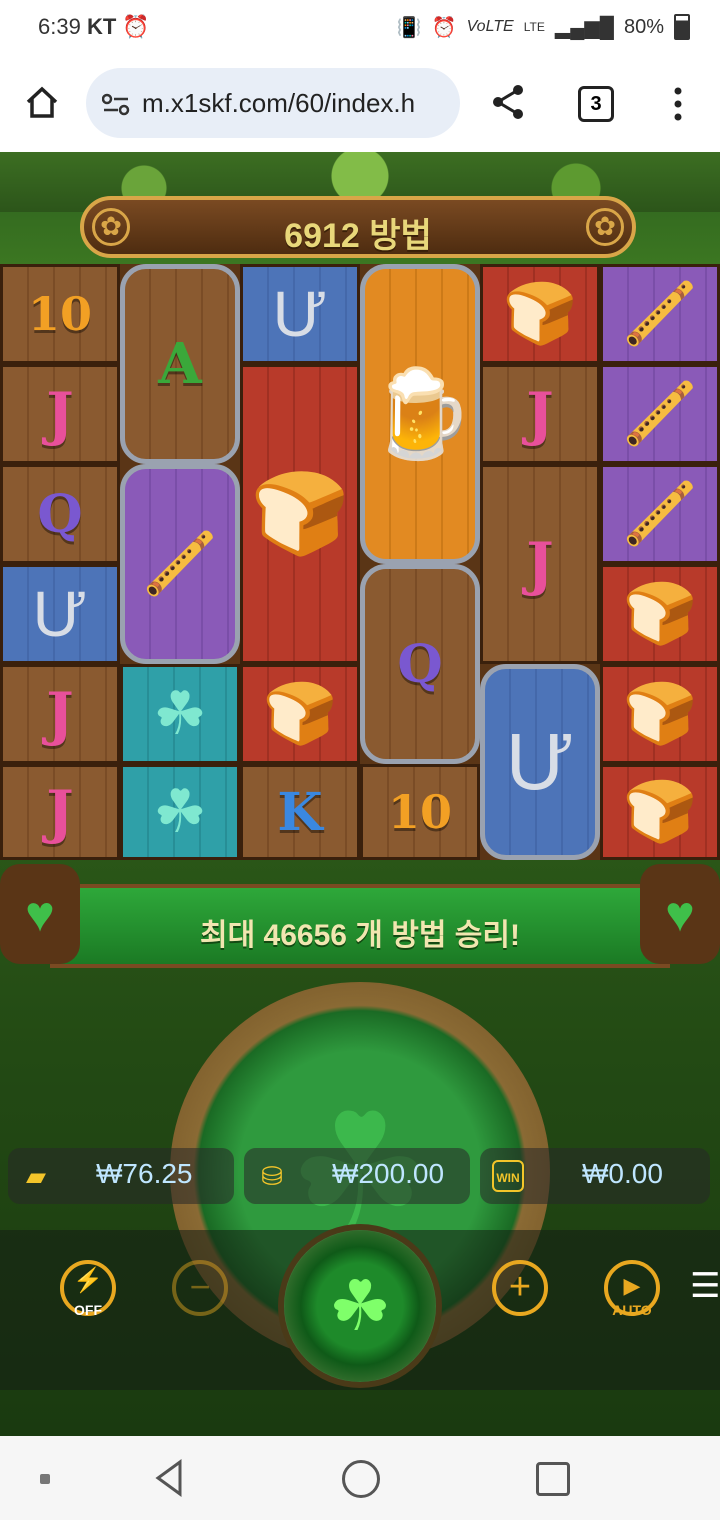 The height and width of the screenshot is (1520, 720). I want to click on battery-percent: 80%, so click(643, 26).